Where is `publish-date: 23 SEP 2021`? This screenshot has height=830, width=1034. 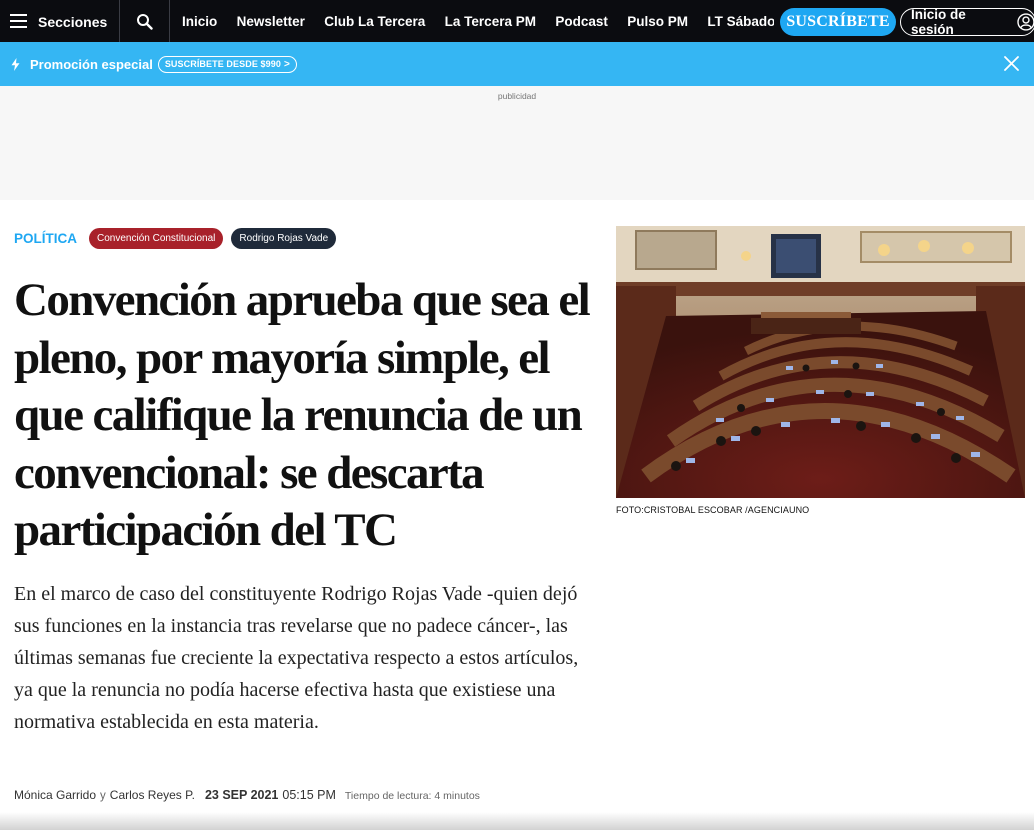 publish-date: 23 SEP 2021 is located at coordinates (241, 795).